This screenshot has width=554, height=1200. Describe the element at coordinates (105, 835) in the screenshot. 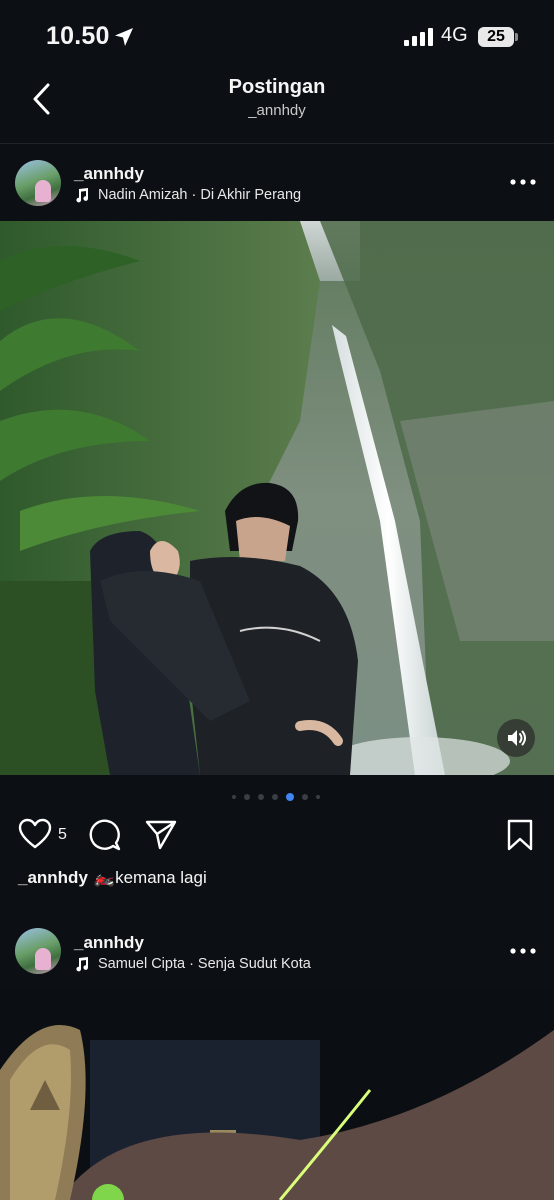

I see `comment-icon` at that location.